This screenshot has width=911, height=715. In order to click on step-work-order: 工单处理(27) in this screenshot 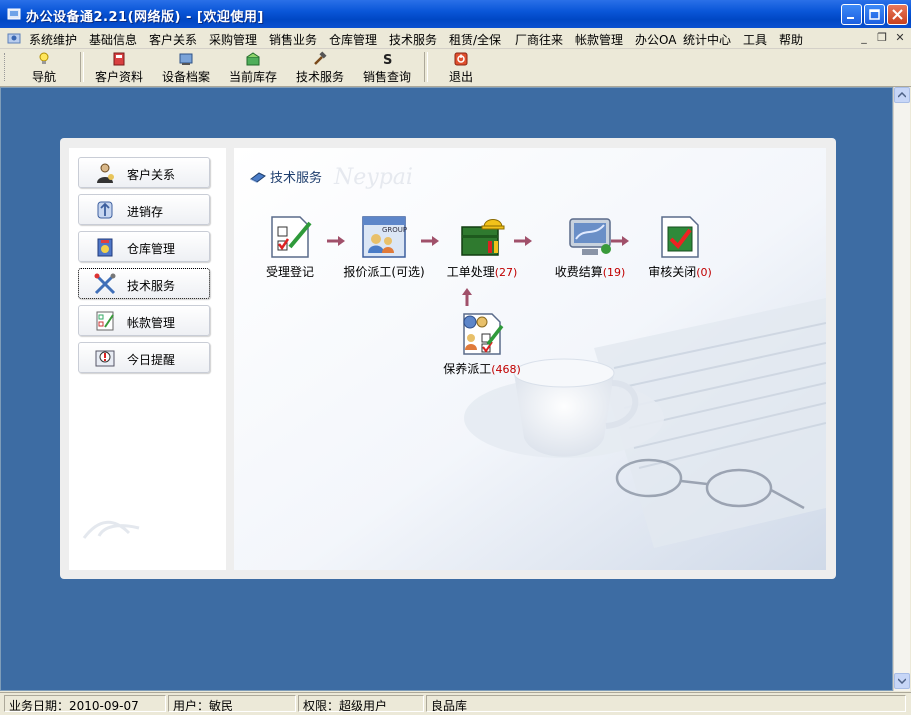, I will do `click(482, 246)`.